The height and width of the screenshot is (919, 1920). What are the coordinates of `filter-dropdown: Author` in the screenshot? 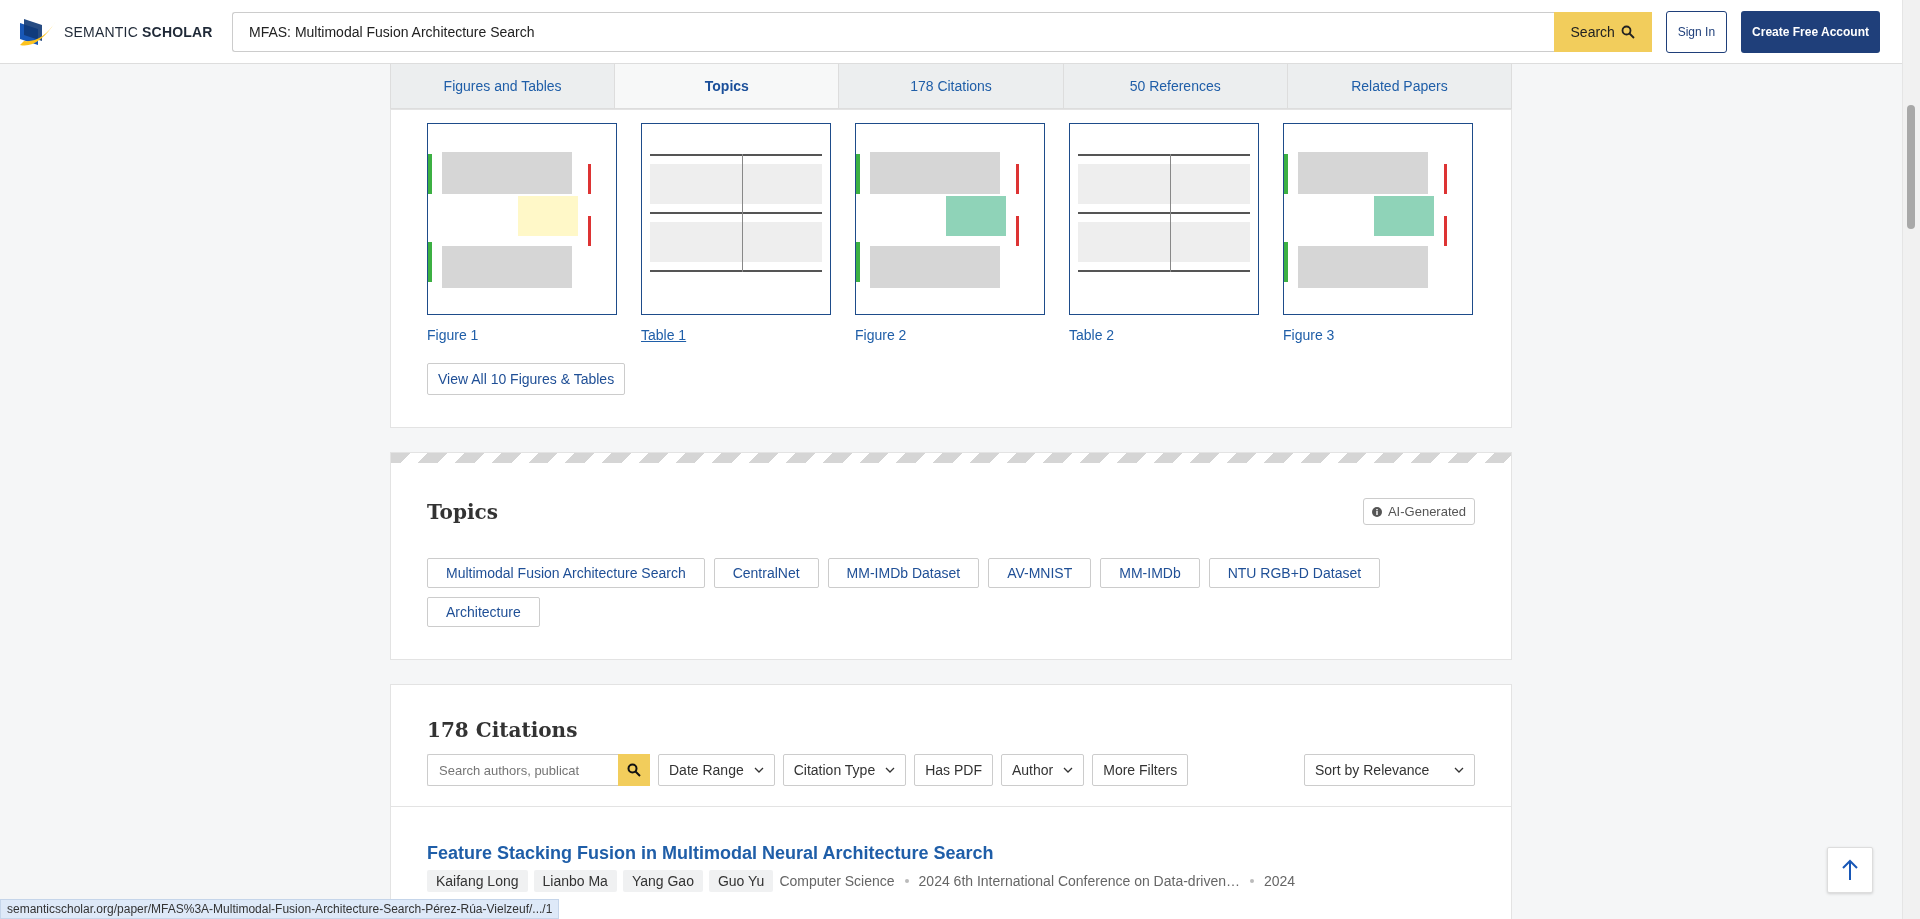 It's located at (1043, 770).